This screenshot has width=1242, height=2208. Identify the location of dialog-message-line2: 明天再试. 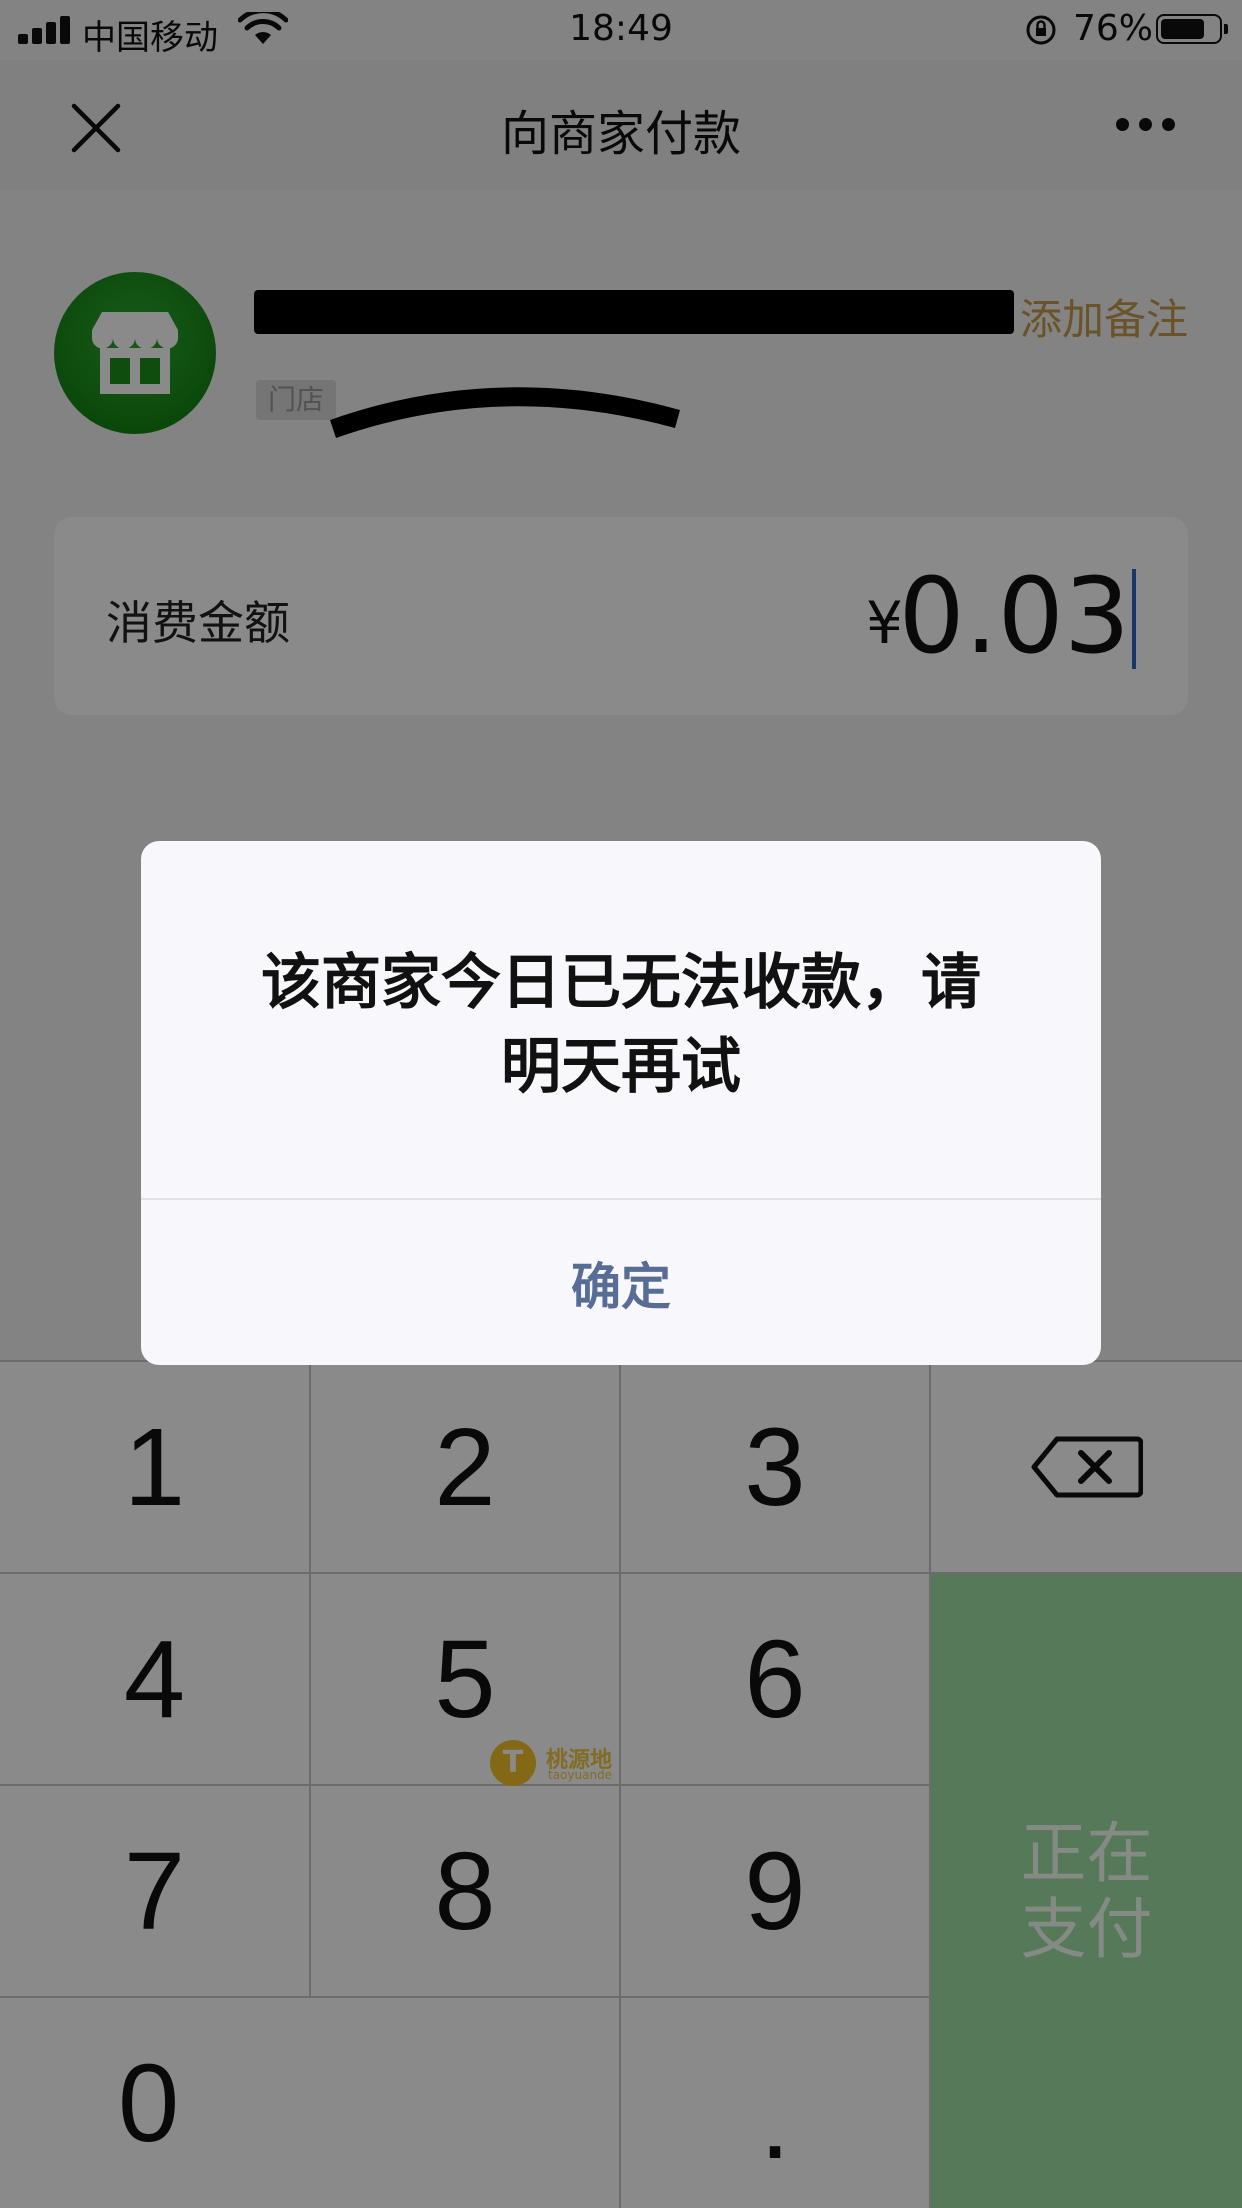
(621, 1067).